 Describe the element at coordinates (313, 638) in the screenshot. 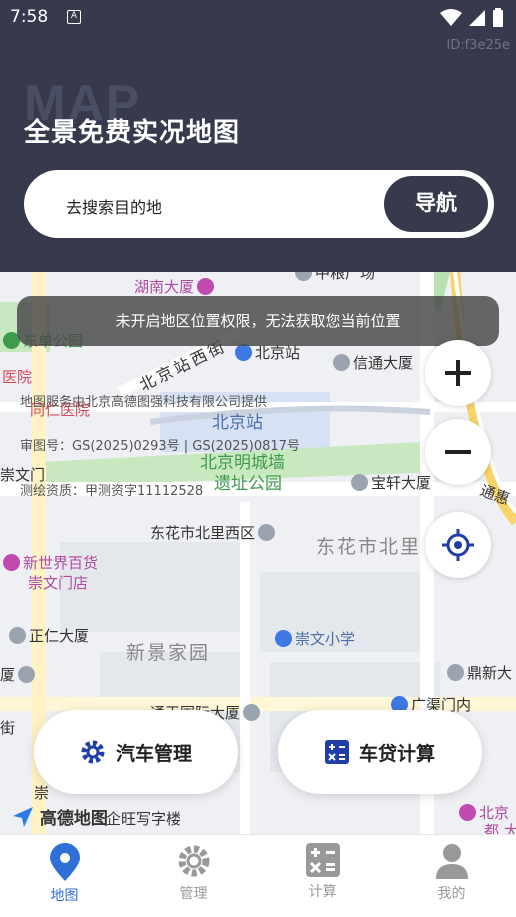

I see `map-label: 崇文小学` at that location.